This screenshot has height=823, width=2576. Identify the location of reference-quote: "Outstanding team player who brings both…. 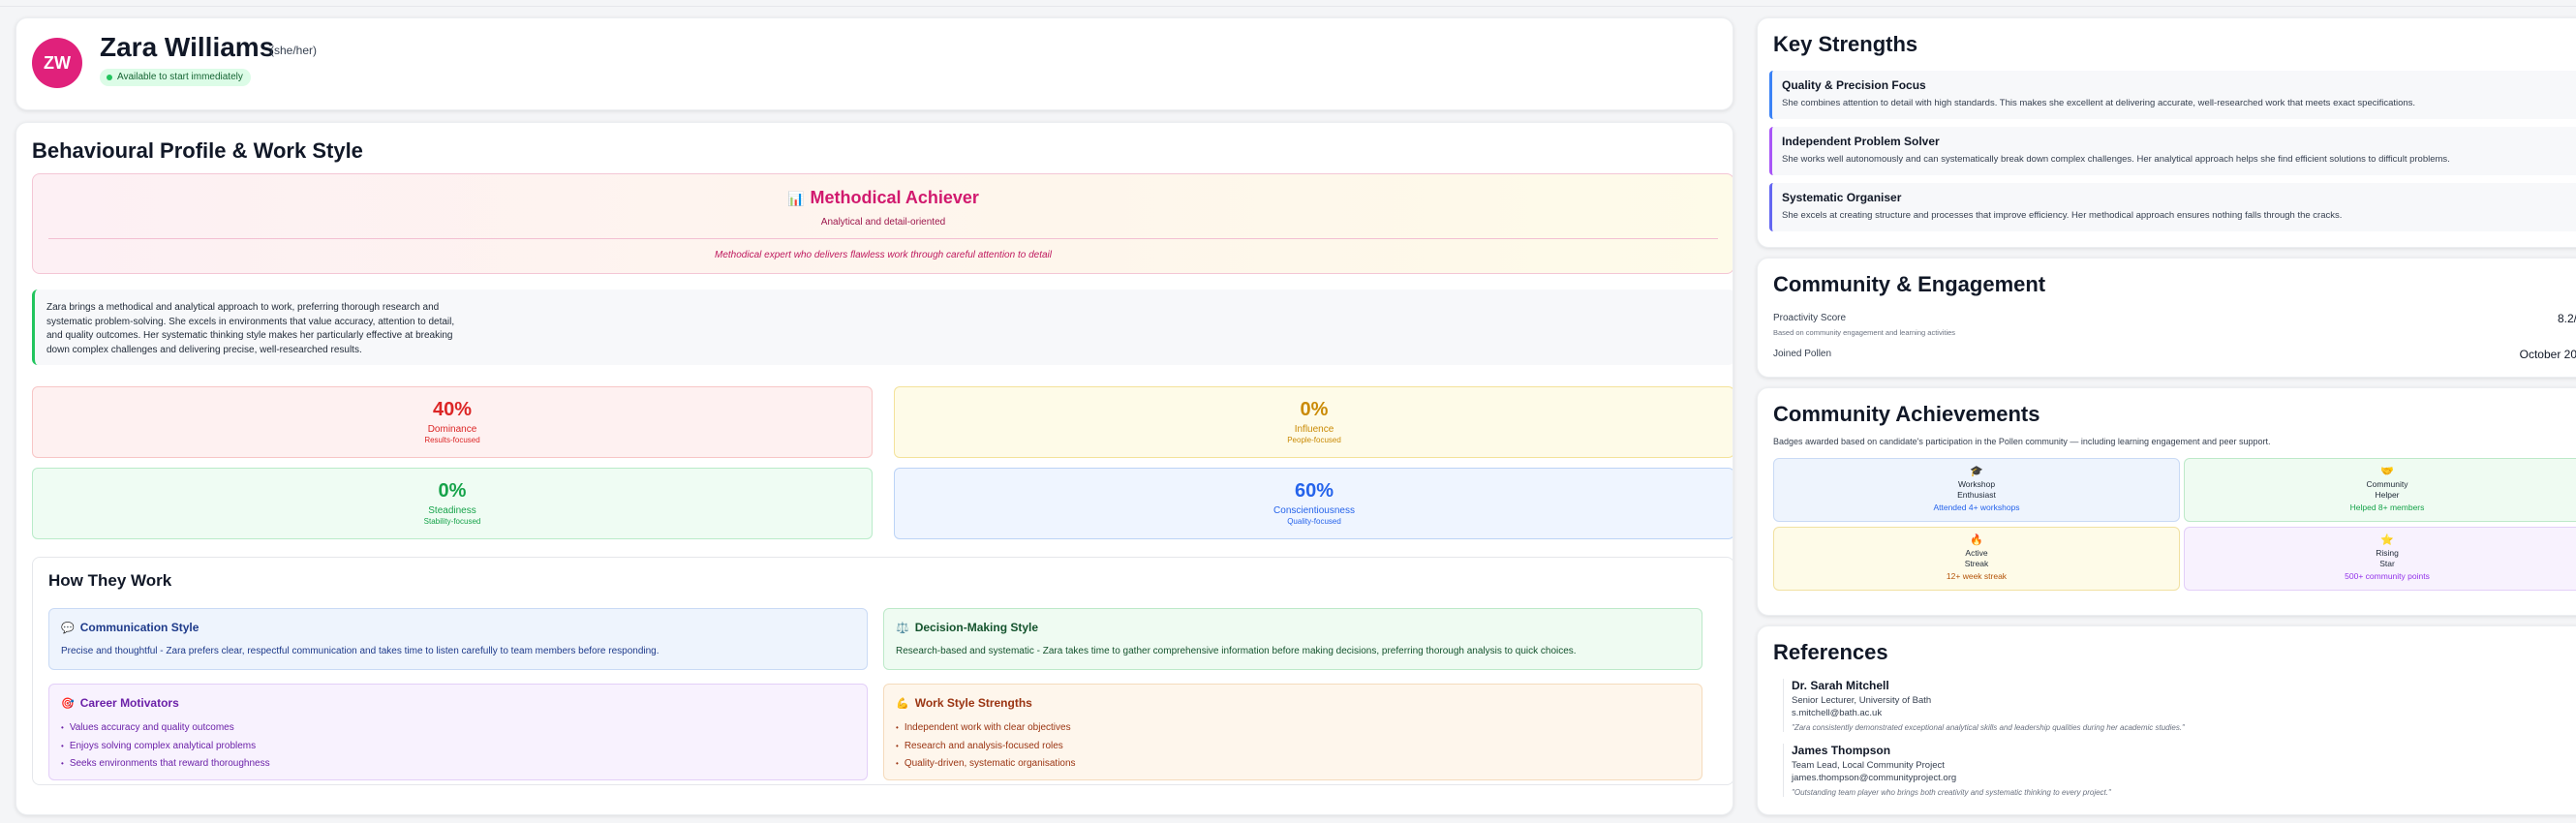
(1951, 793).